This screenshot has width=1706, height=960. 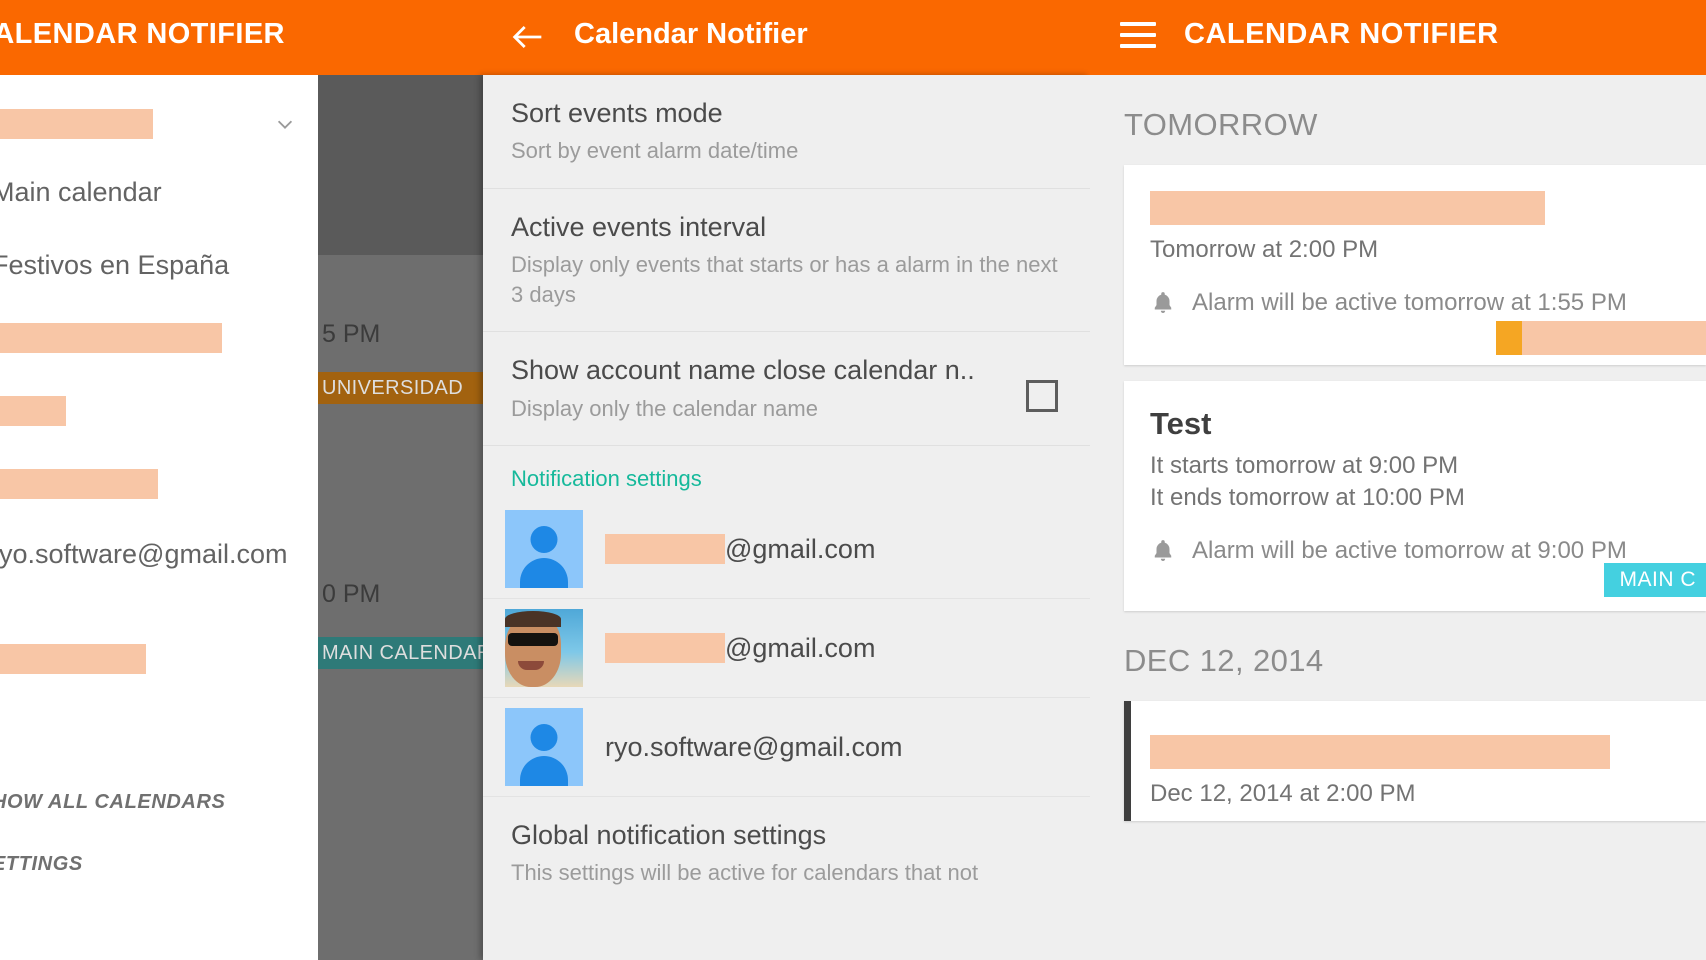 I want to click on drawer-calendar-email: ryo.software@gmail.com, so click(x=144, y=554).